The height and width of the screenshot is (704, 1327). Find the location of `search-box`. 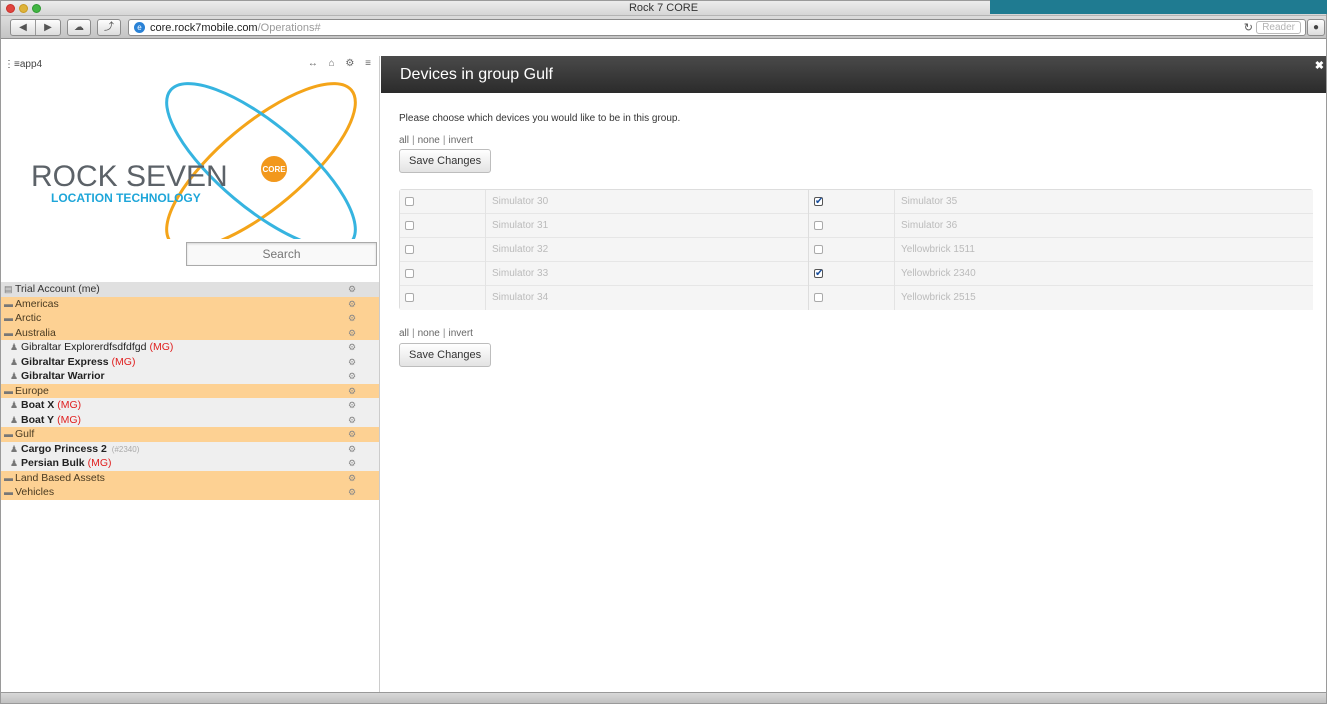

search-box is located at coordinates (281, 254).